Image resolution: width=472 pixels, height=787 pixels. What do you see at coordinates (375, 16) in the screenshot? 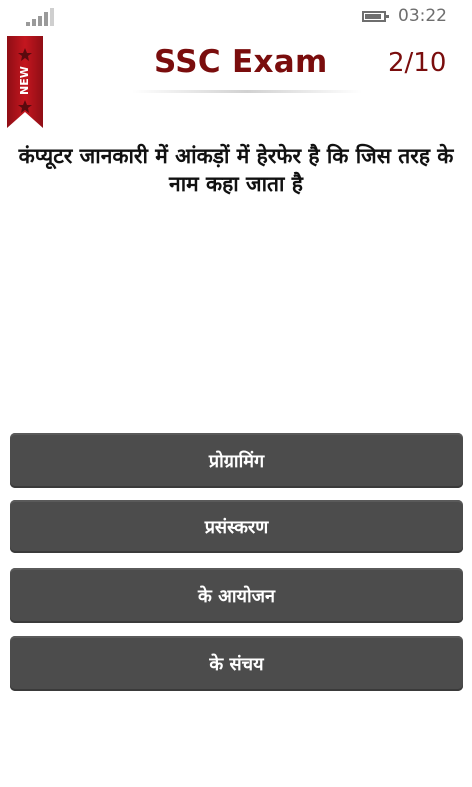
I see `battery-icon` at bounding box center [375, 16].